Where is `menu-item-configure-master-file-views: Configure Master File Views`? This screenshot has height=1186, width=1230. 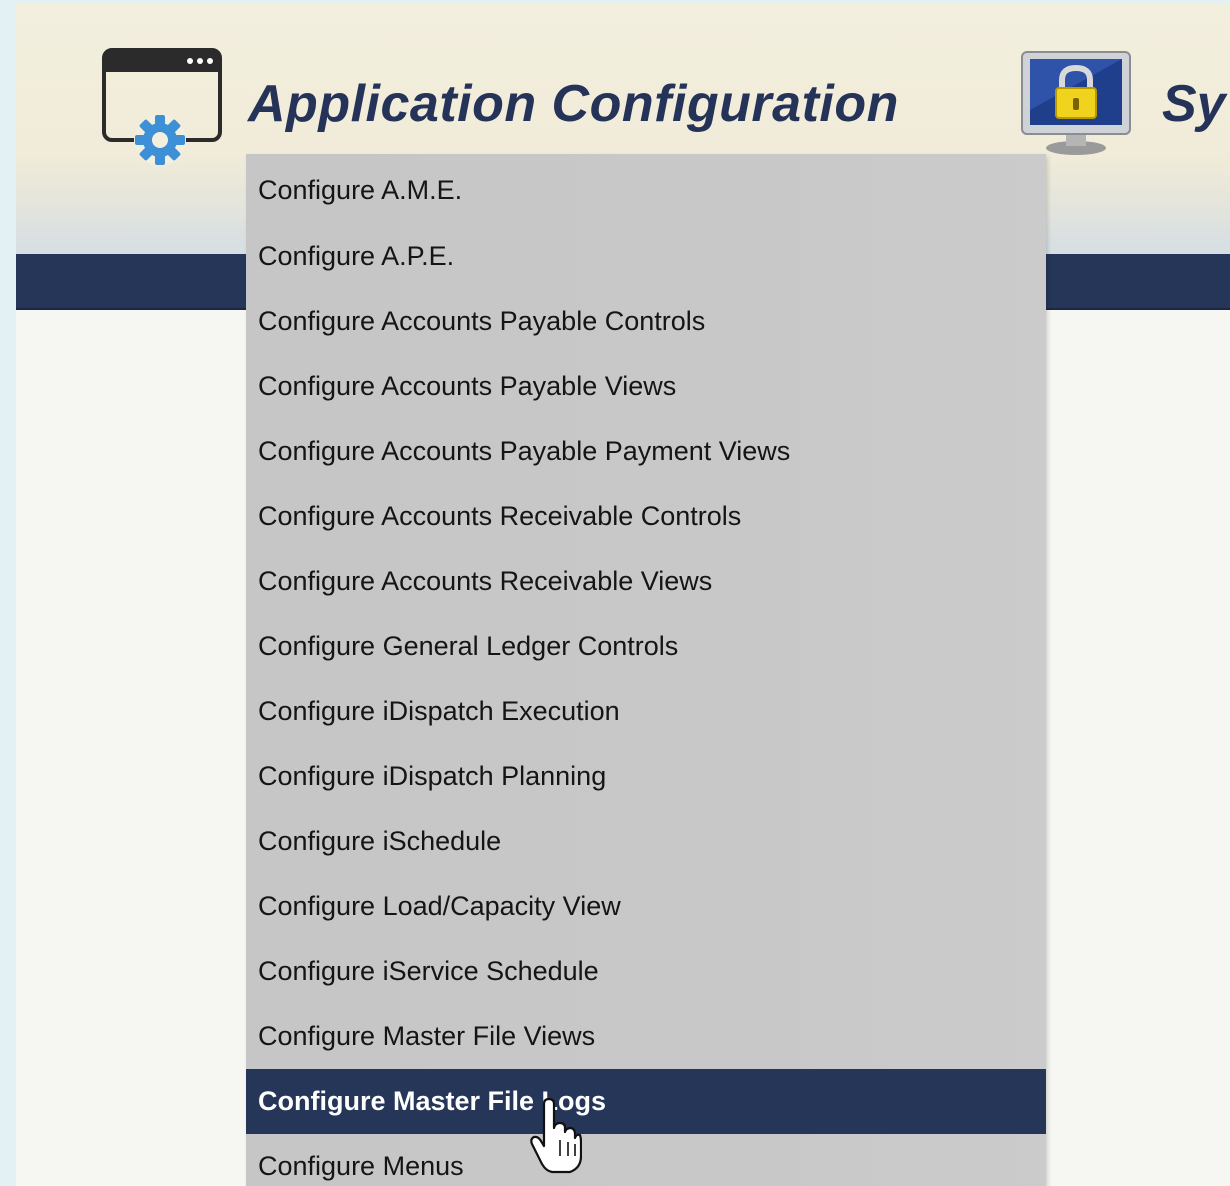
menu-item-configure-master-file-views: Configure Master File Views is located at coordinates (646, 1036).